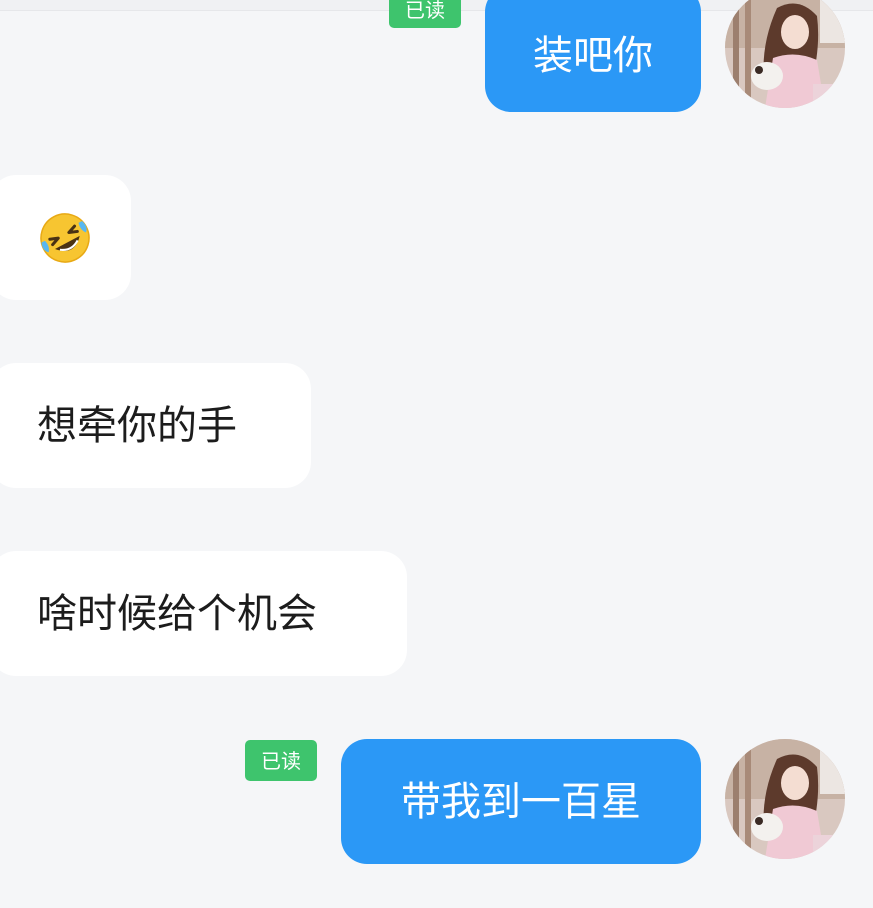  I want to click on incoming-message-bubble: 想牵你的手, so click(155, 425).